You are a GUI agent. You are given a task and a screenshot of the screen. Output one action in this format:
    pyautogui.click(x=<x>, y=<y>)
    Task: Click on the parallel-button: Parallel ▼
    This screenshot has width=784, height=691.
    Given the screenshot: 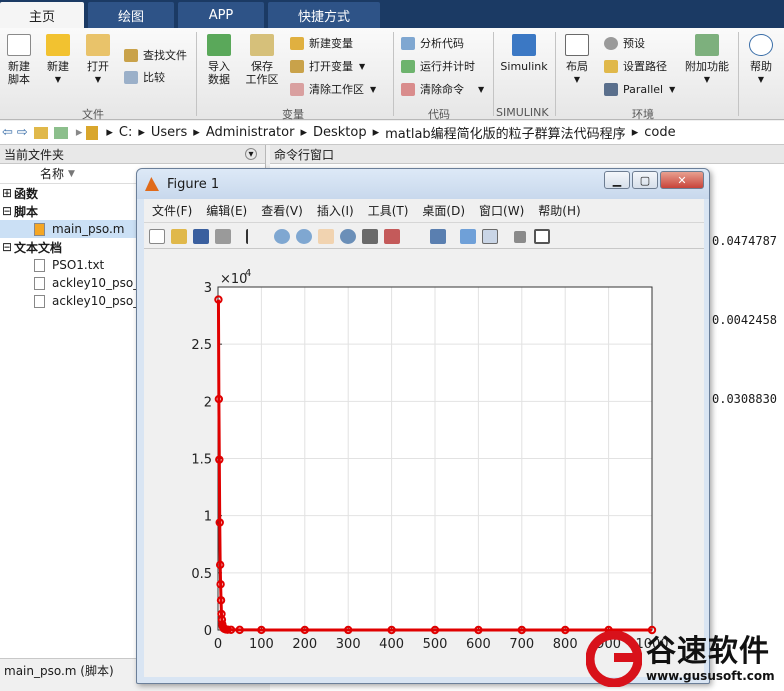 What is the action you would take?
    pyautogui.click(x=639, y=89)
    